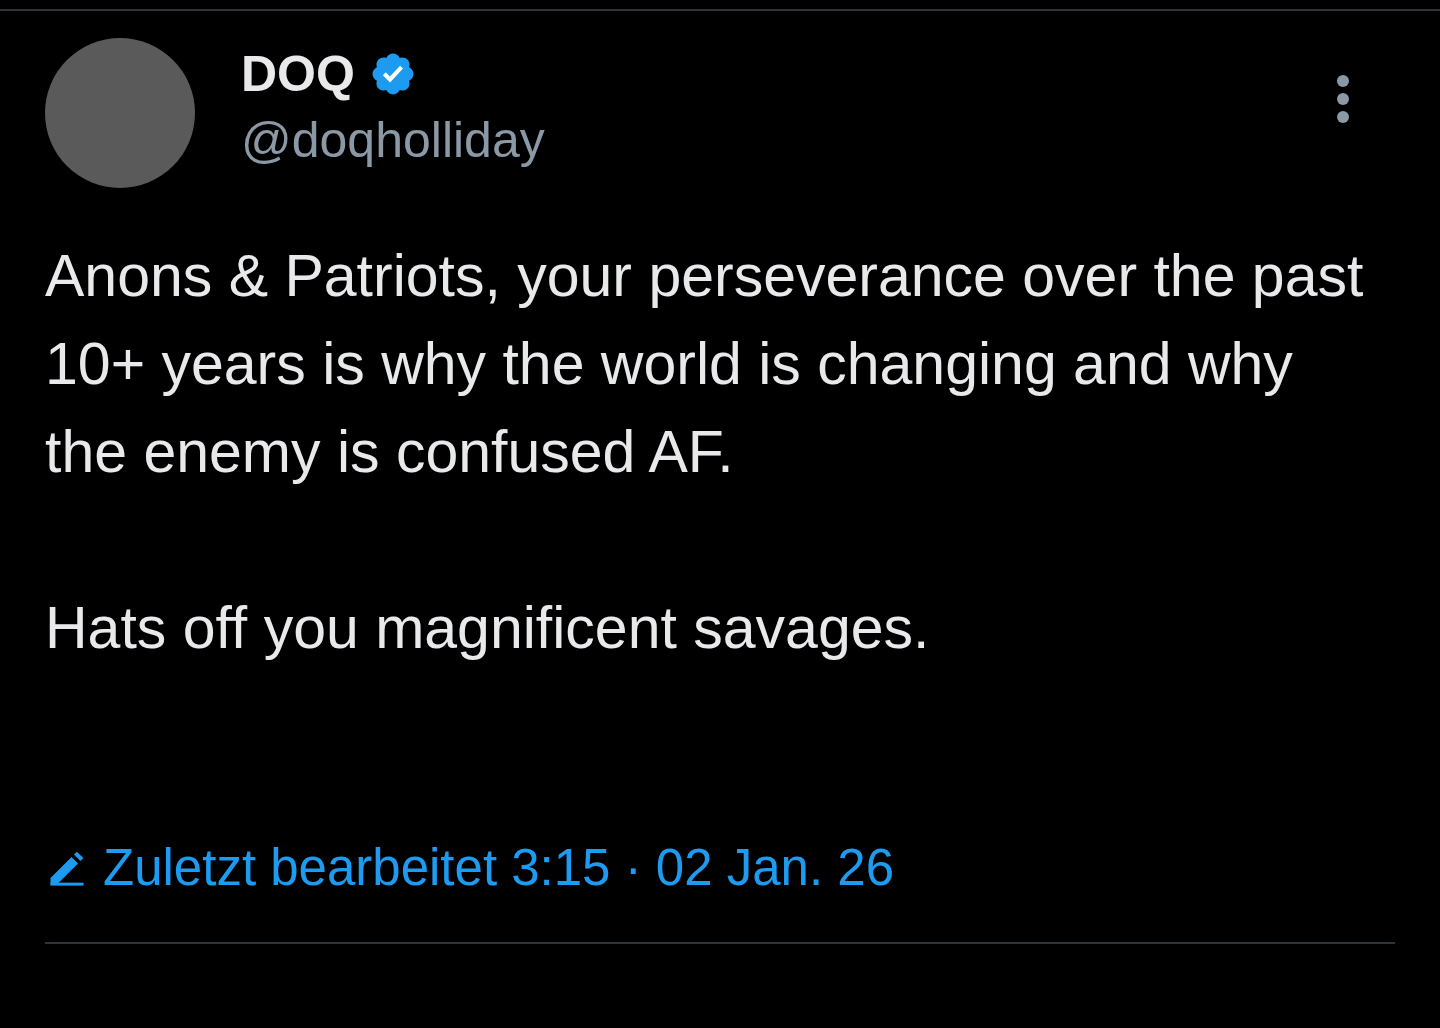  Describe the element at coordinates (393, 140) in the screenshot. I see `author-handle: @doqholliday` at that location.